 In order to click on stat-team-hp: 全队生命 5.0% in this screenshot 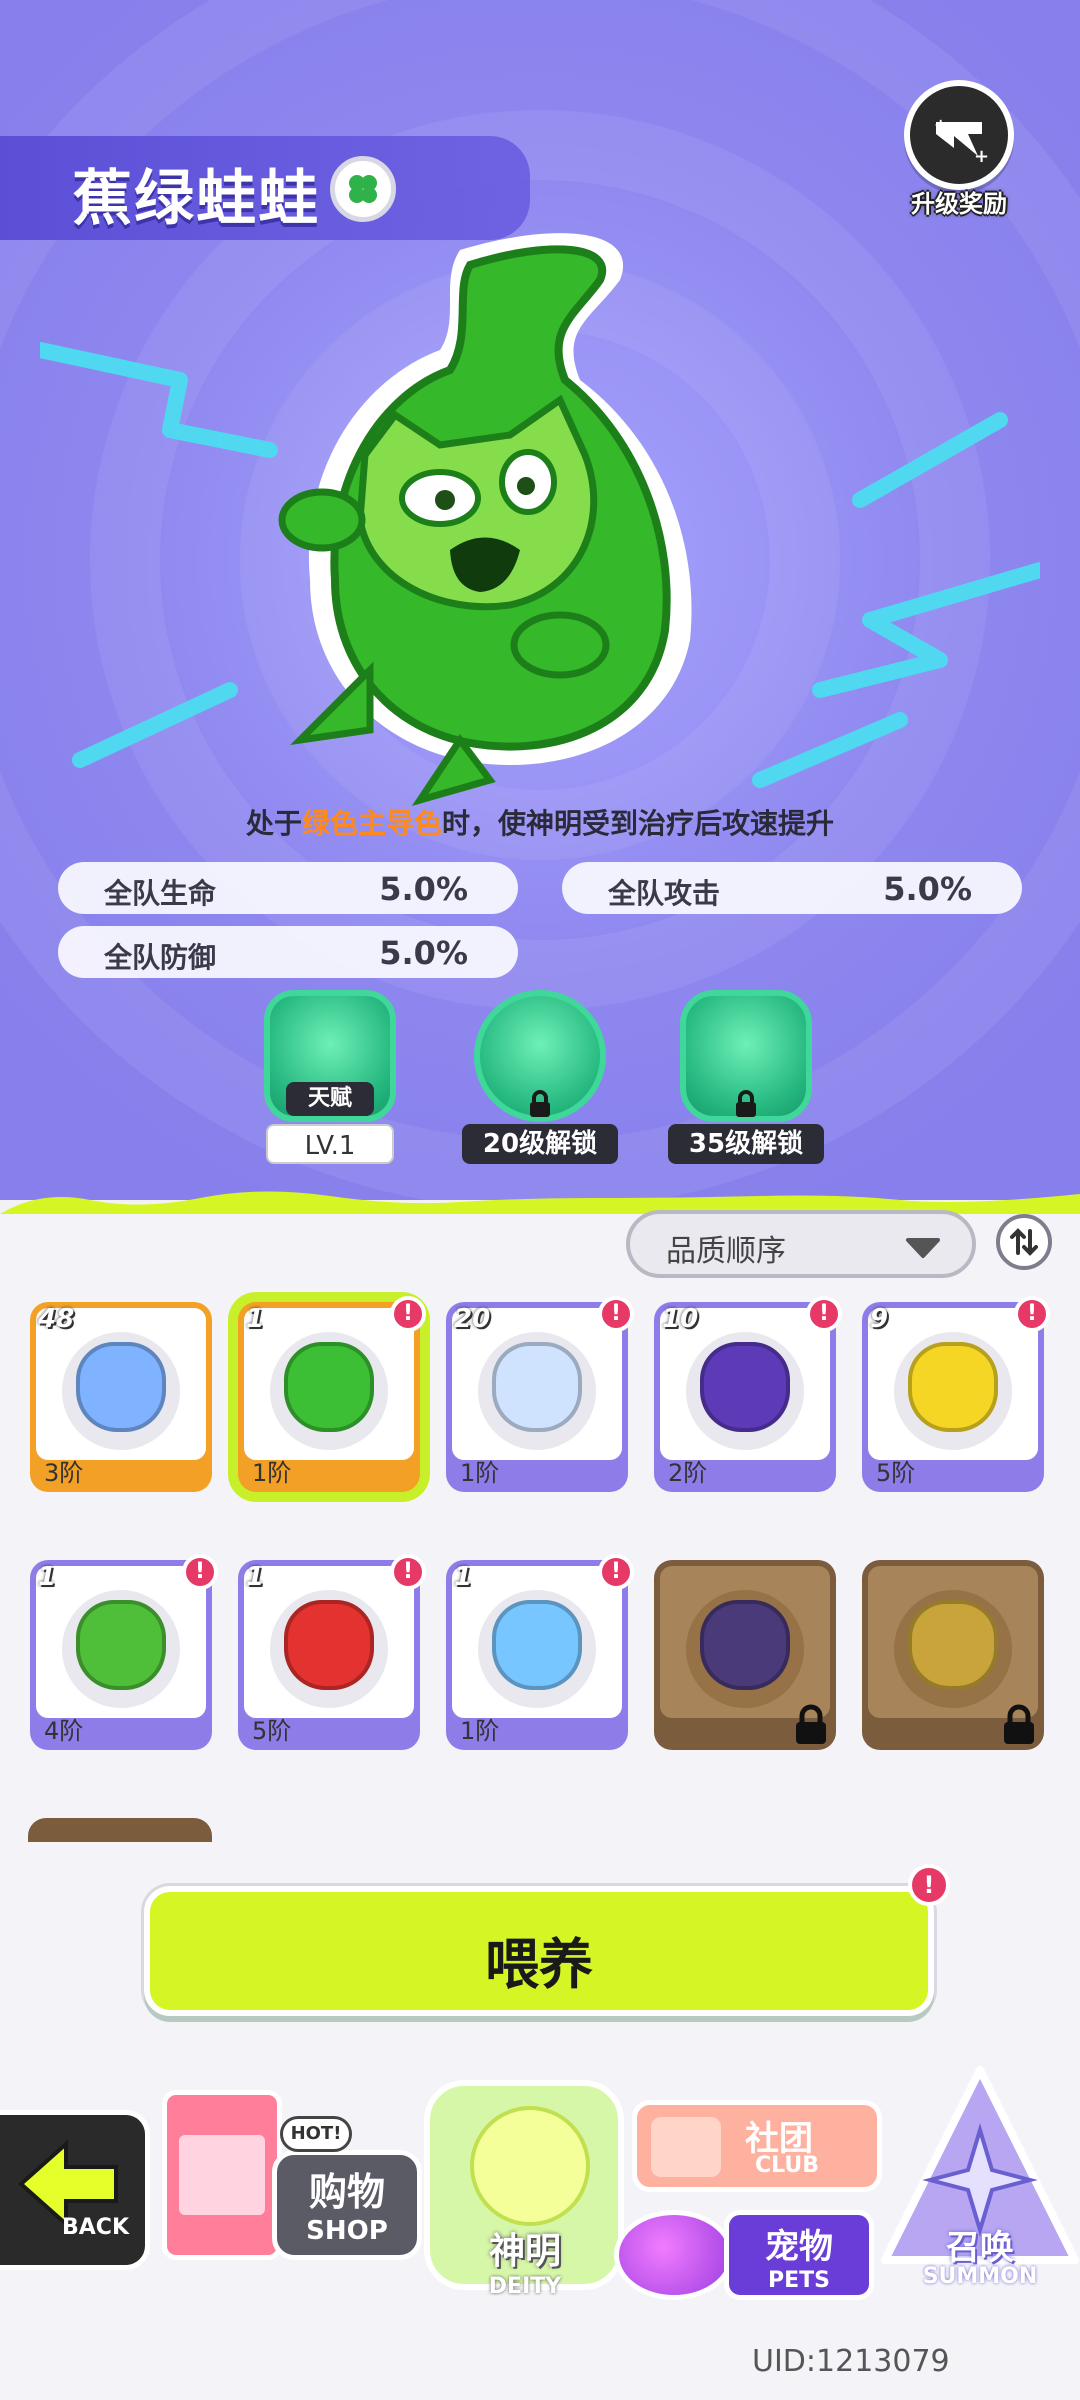, I will do `click(288, 888)`.